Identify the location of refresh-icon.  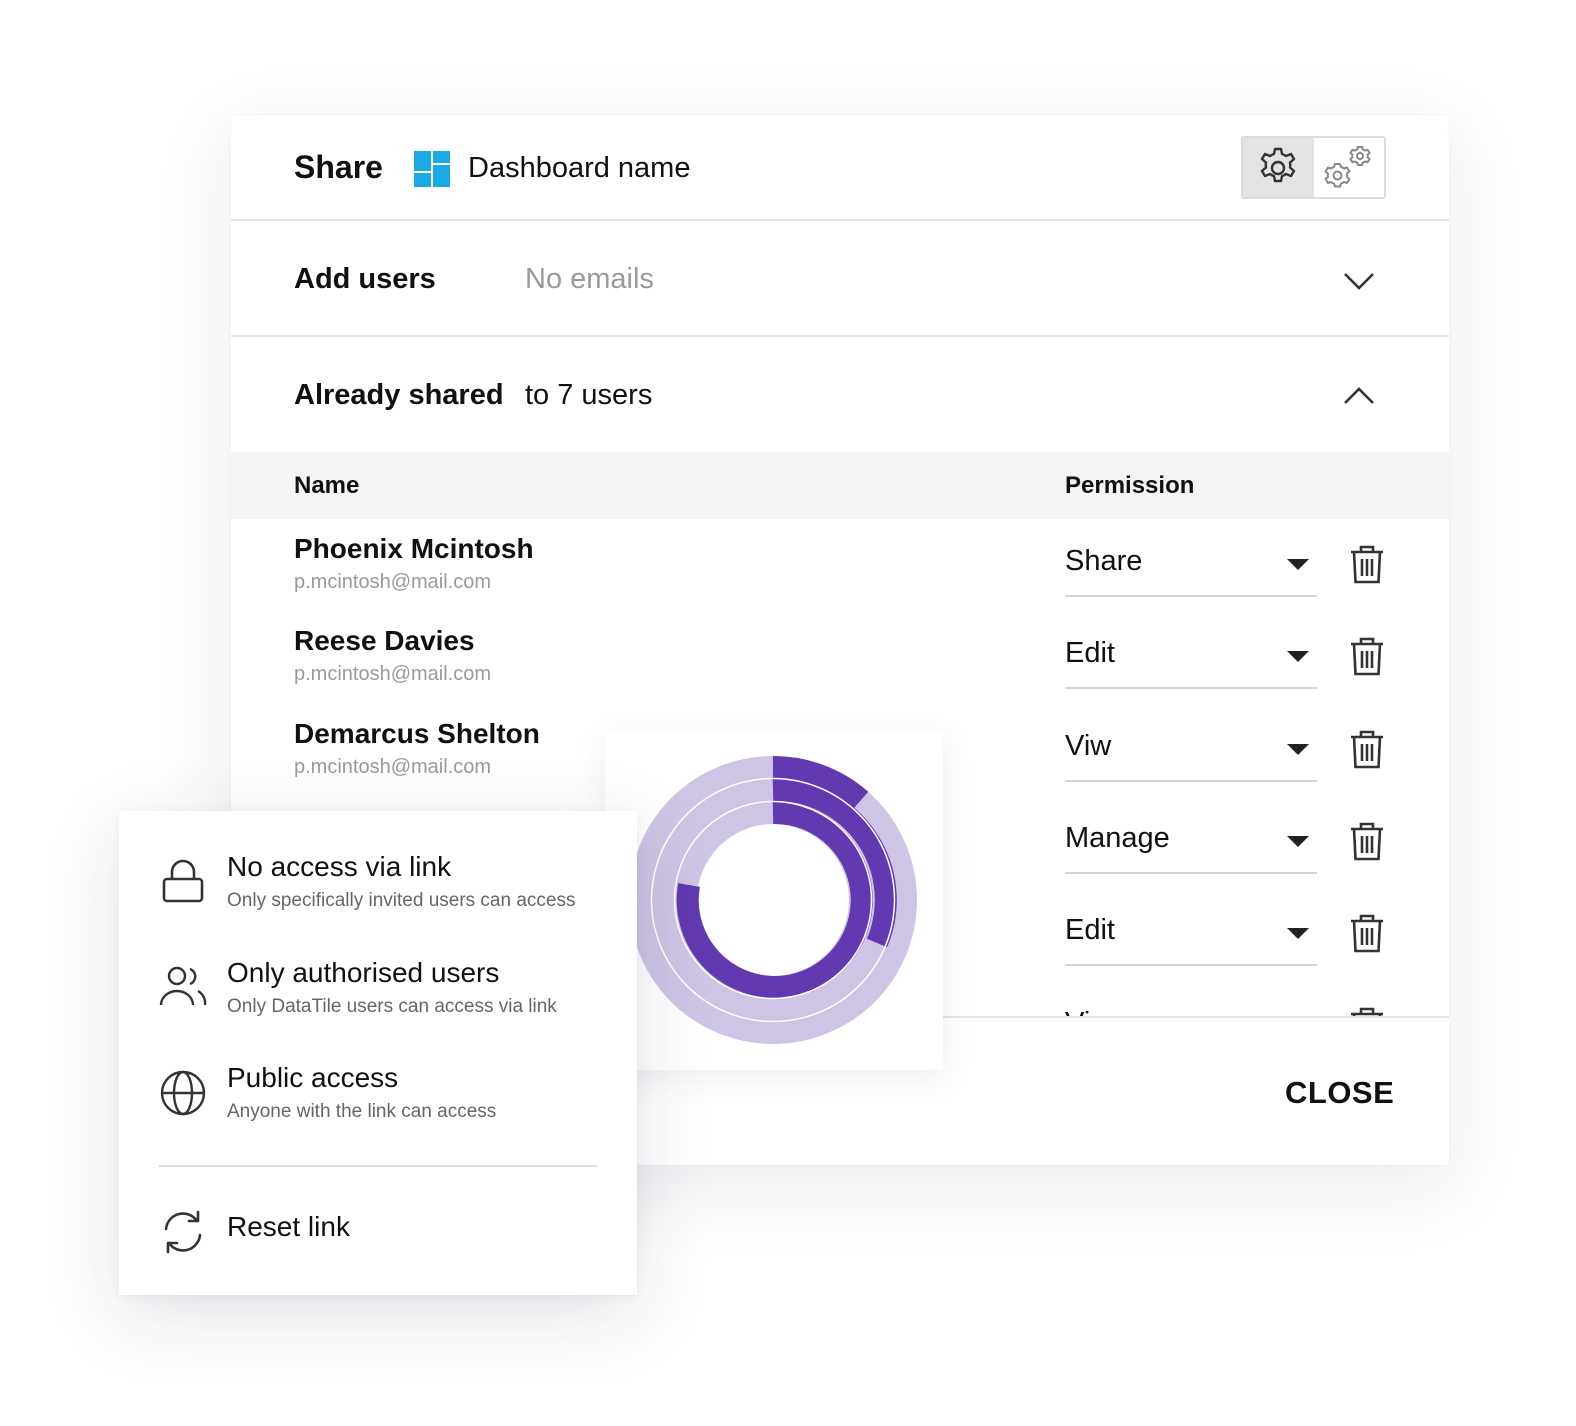
(183, 1232).